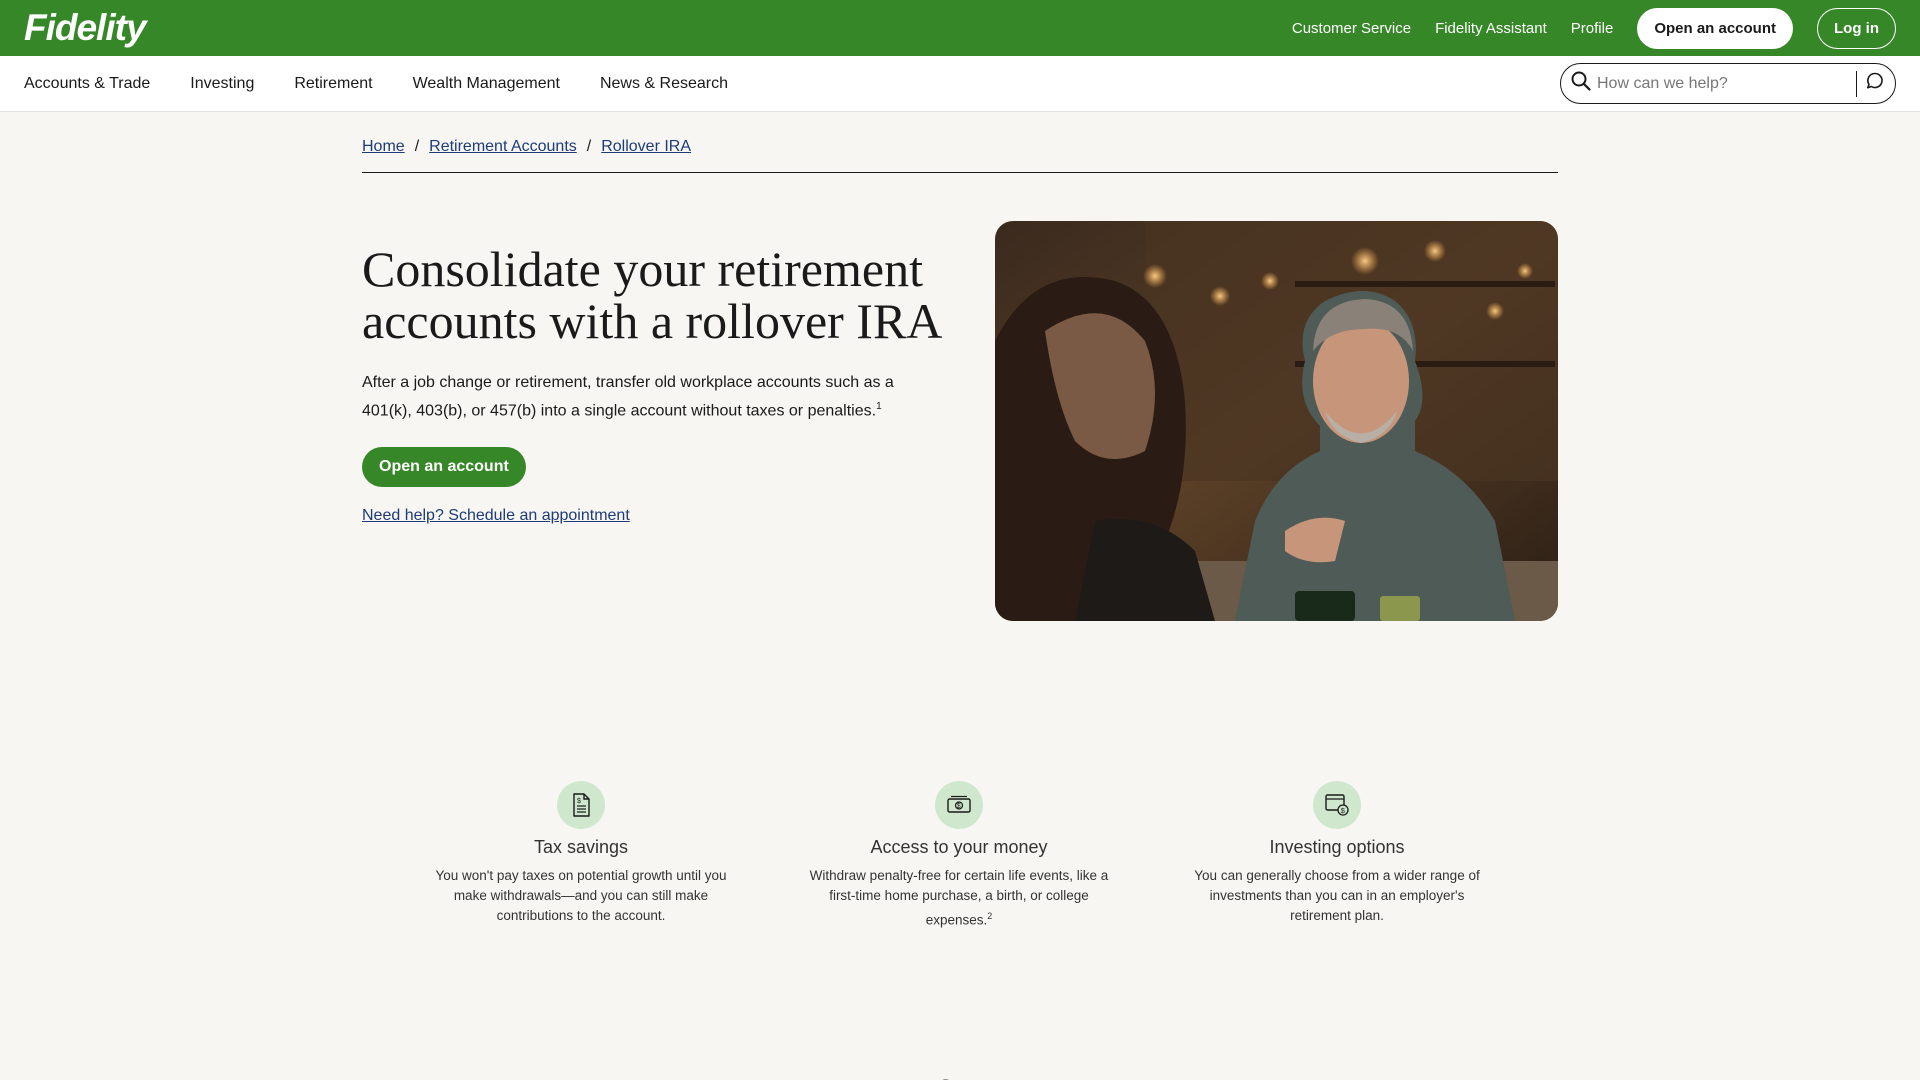 Image resolution: width=1920 pixels, height=1080 pixels. What do you see at coordinates (1875, 83) in the screenshot?
I see `chat-bubble-icon` at bounding box center [1875, 83].